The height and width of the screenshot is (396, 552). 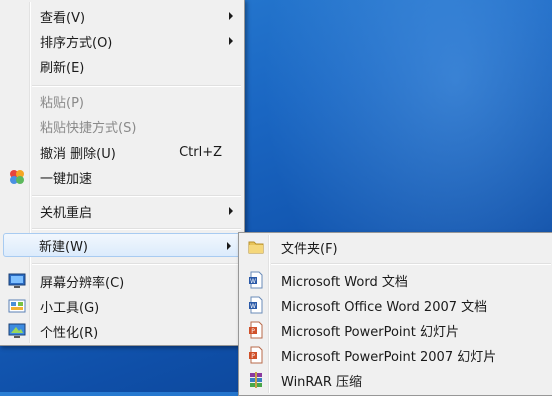 What do you see at coordinates (17, 280) in the screenshot?
I see `screen-resolution-icon` at bounding box center [17, 280].